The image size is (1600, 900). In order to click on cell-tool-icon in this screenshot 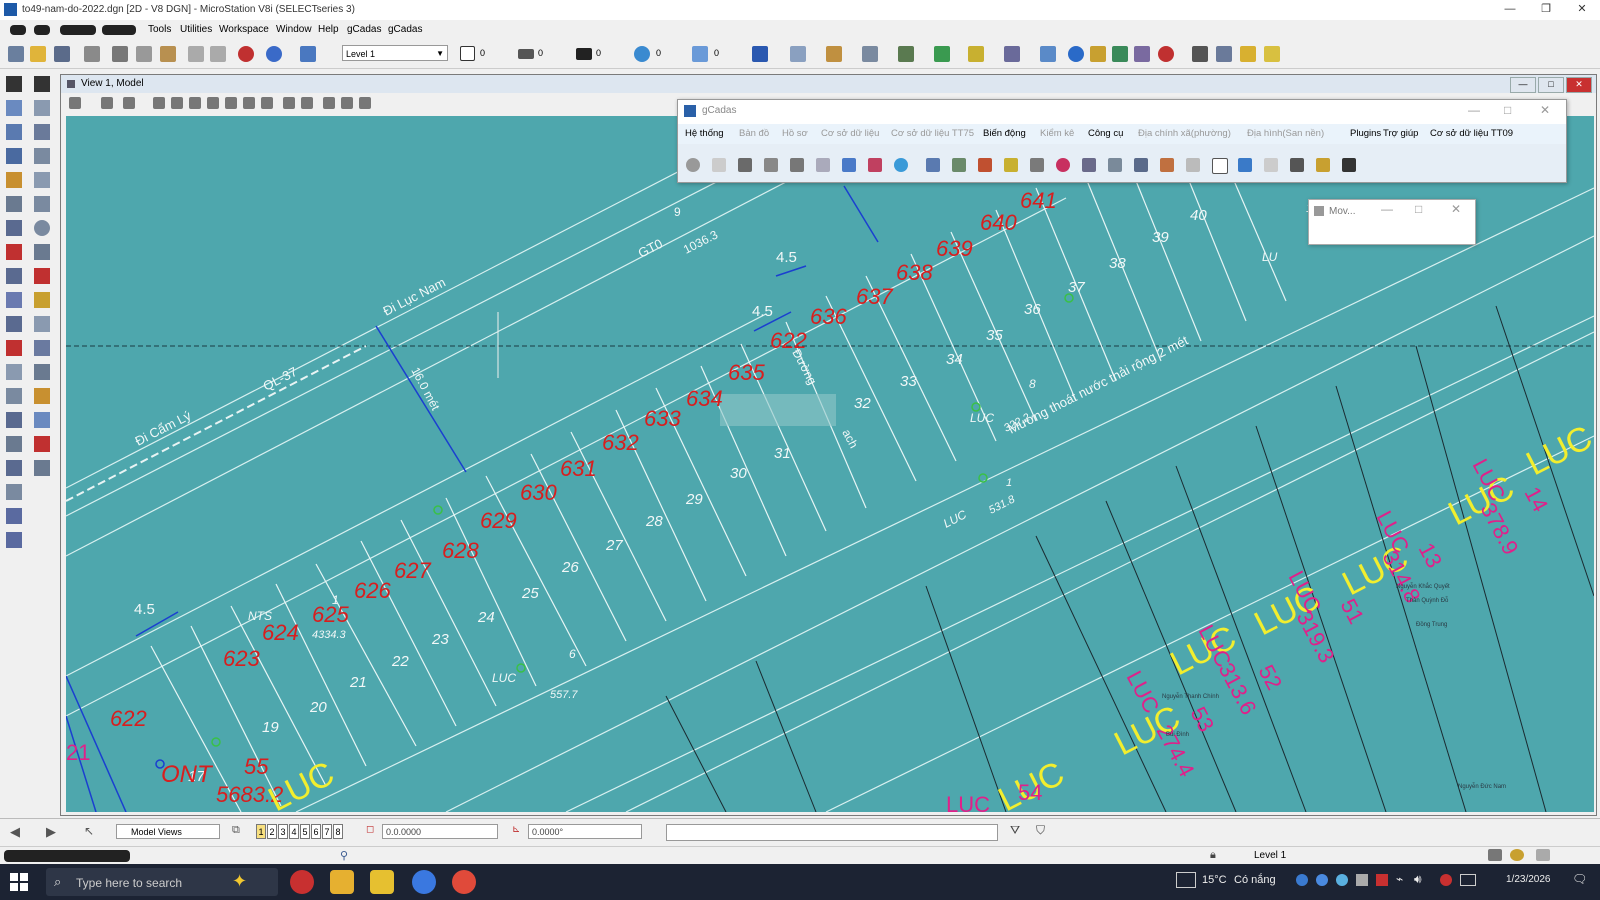, I will do `click(14, 180)`.